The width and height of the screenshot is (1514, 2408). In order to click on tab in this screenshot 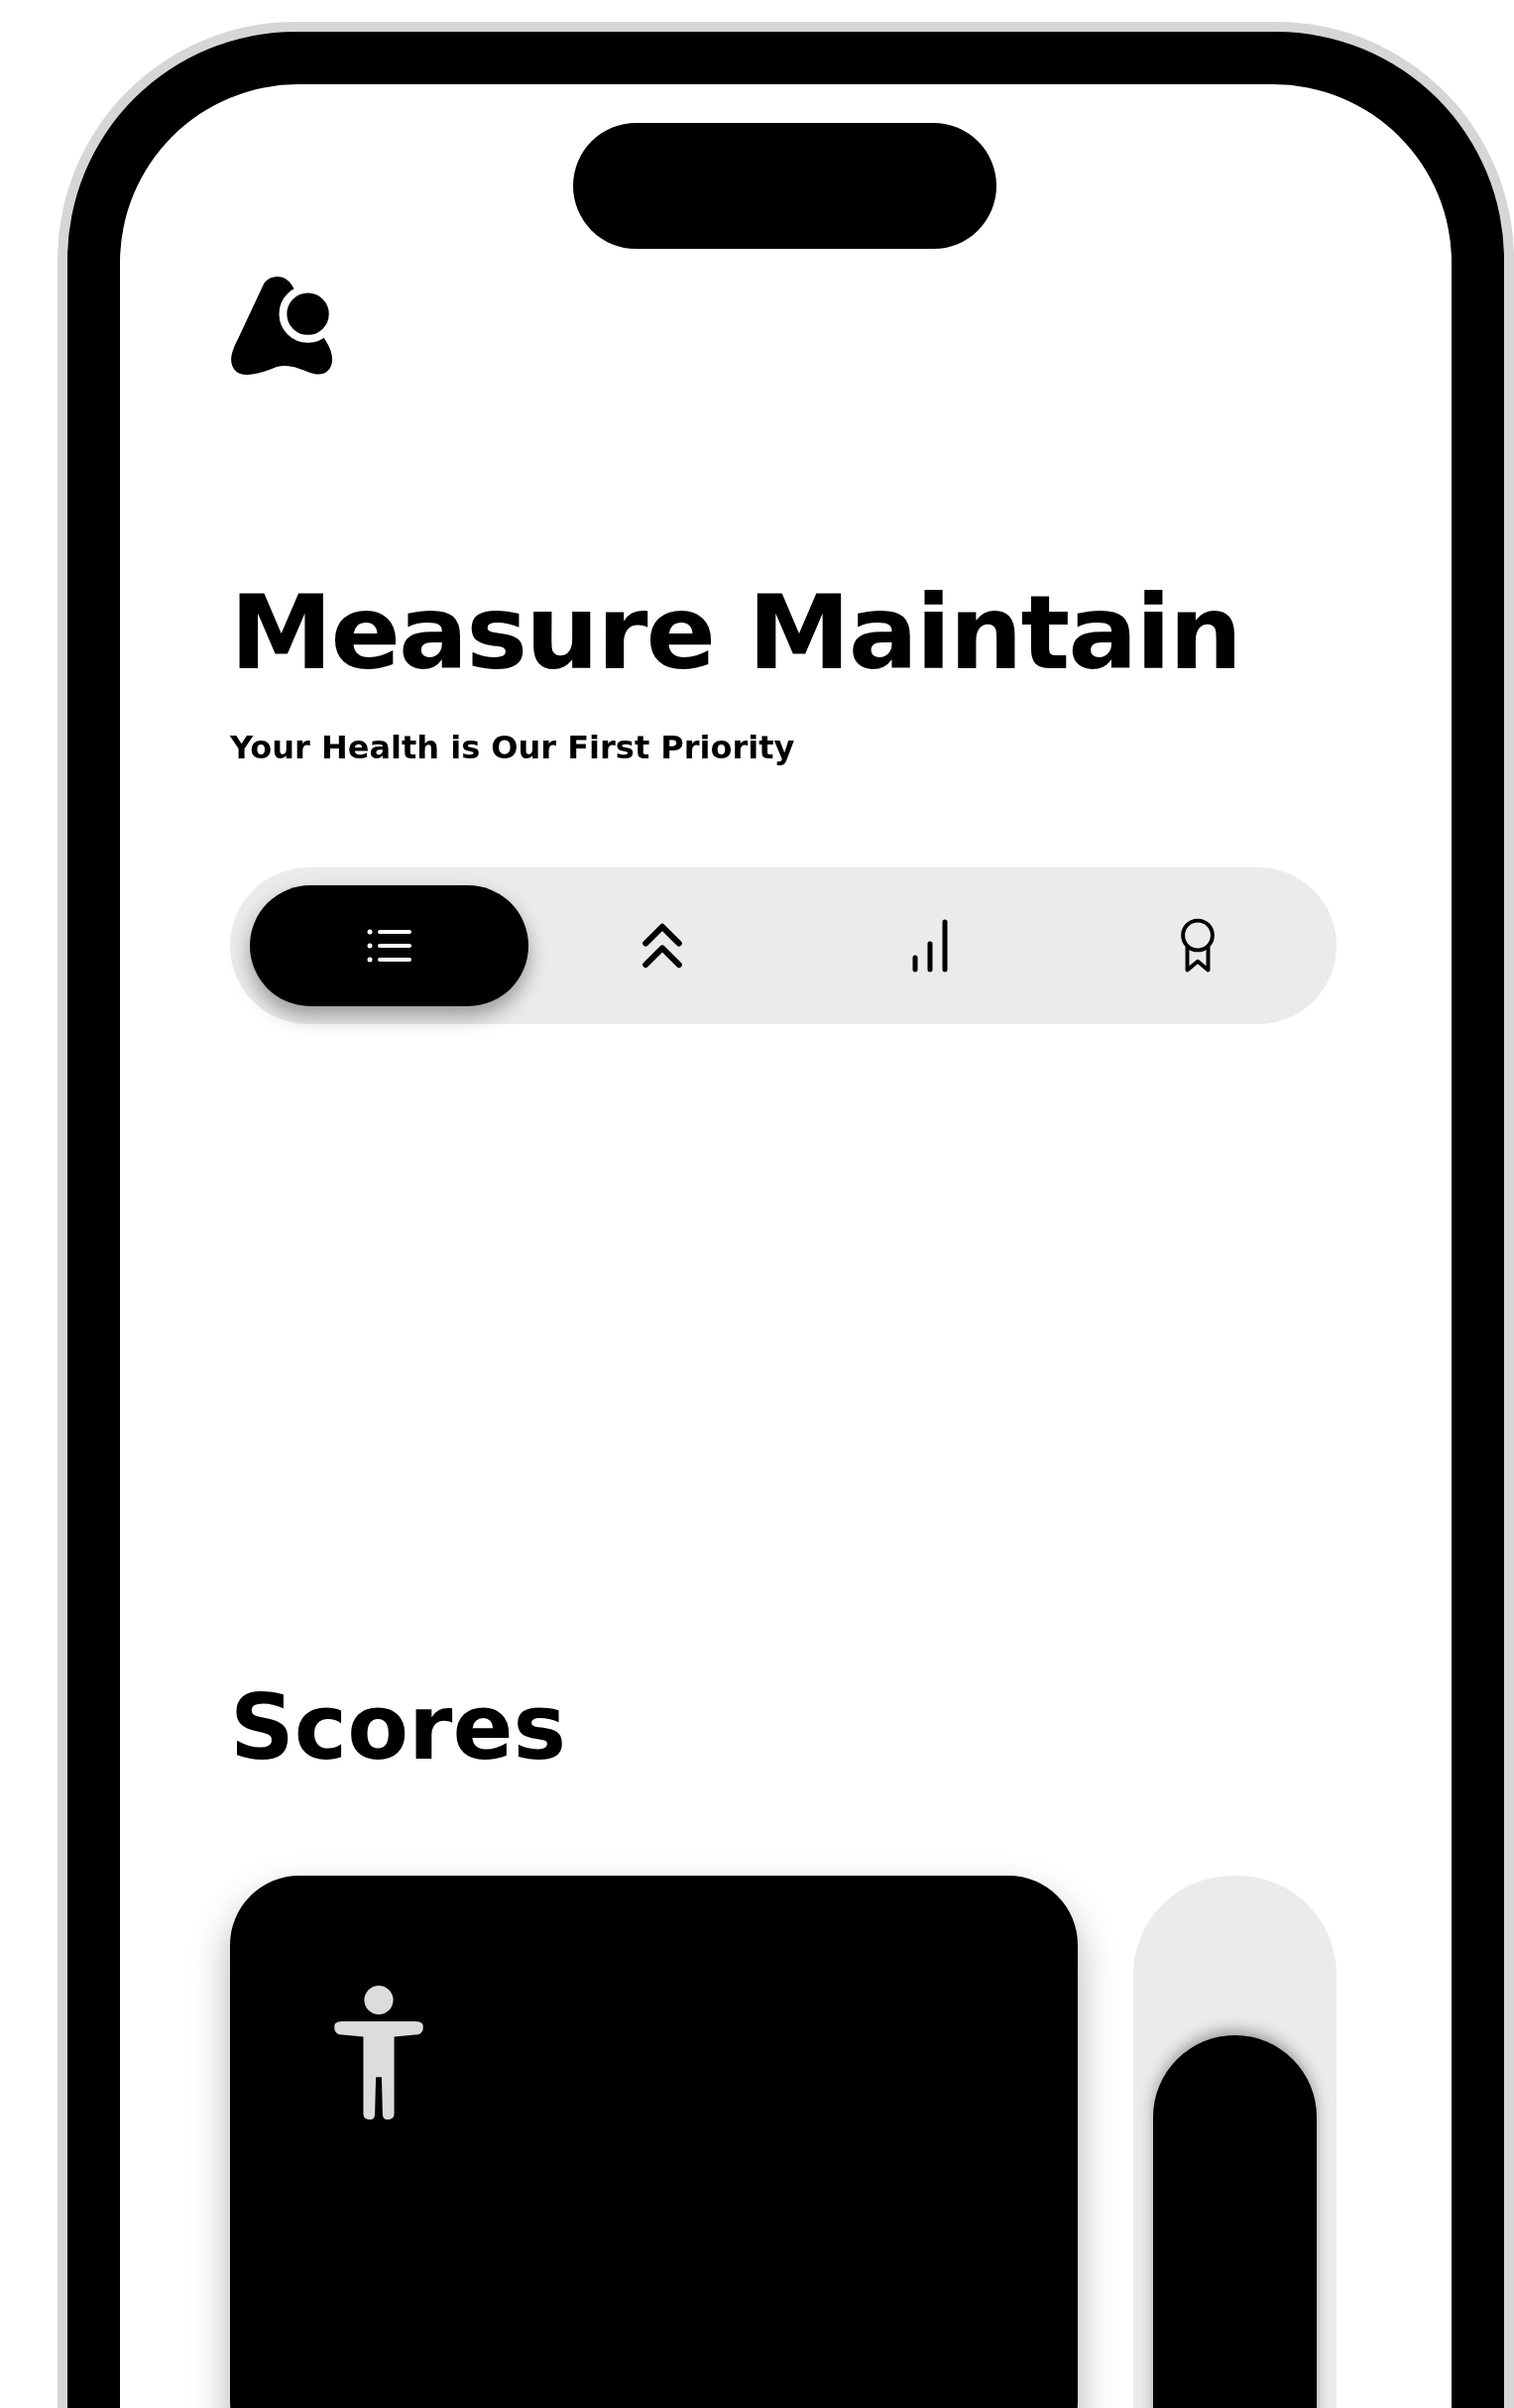, I will do `click(389, 946)`.